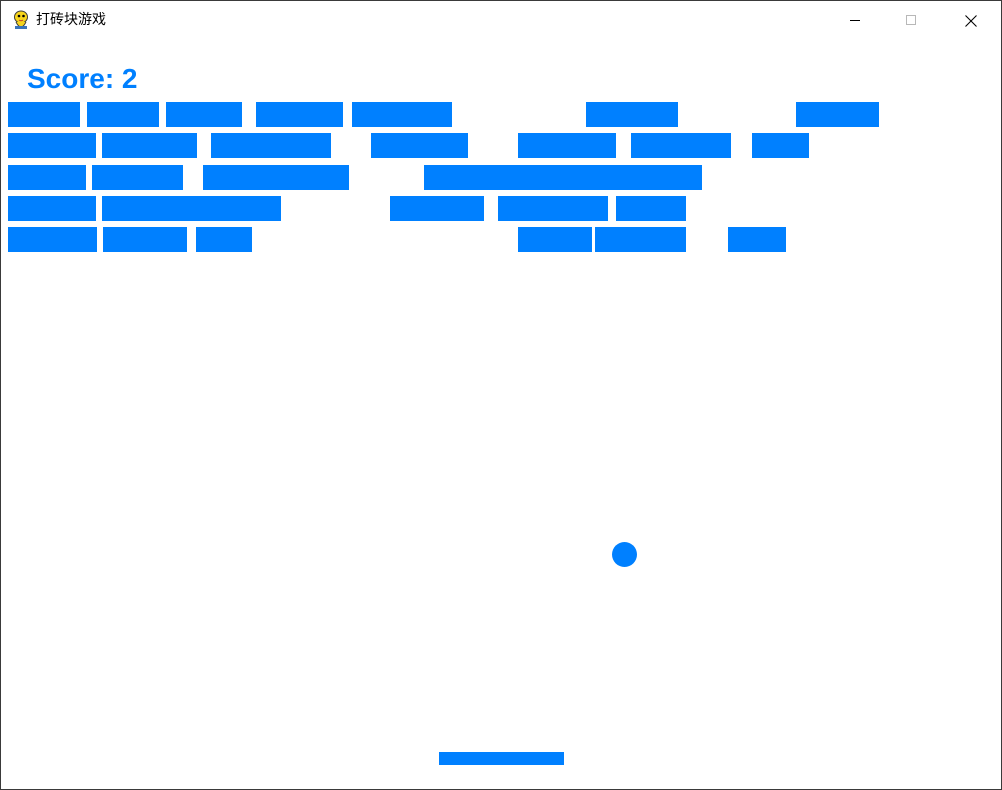  I want to click on maximize-button, so click(911, 20).